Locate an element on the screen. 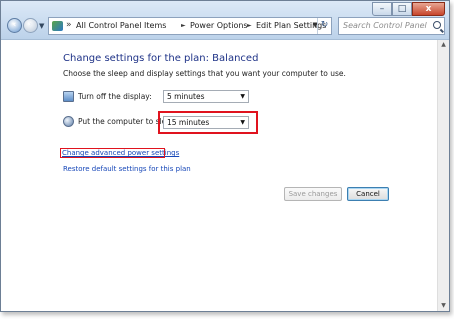 This screenshot has width=454, height=319. control-panel-icon is located at coordinates (57, 26).